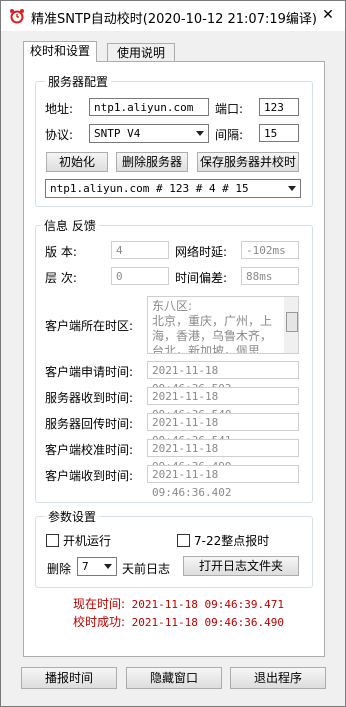 The image size is (346, 707). What do you see at coordinates (141, 52) in the screenshot?
I see `tab-instructions: 使用说明` at bounding box center [141, 52].